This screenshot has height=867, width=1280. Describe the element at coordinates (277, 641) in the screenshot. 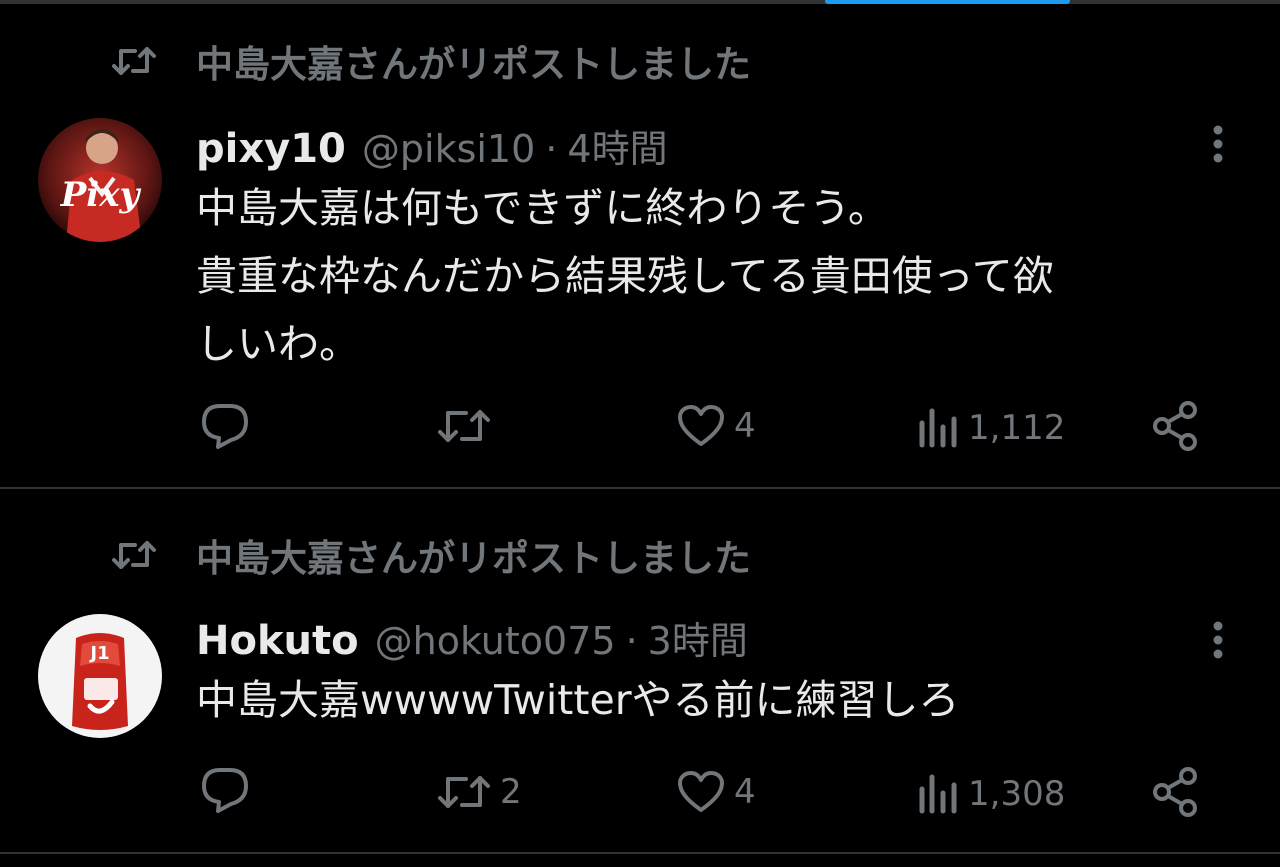

I see `display-name: Hokuto` at that location.